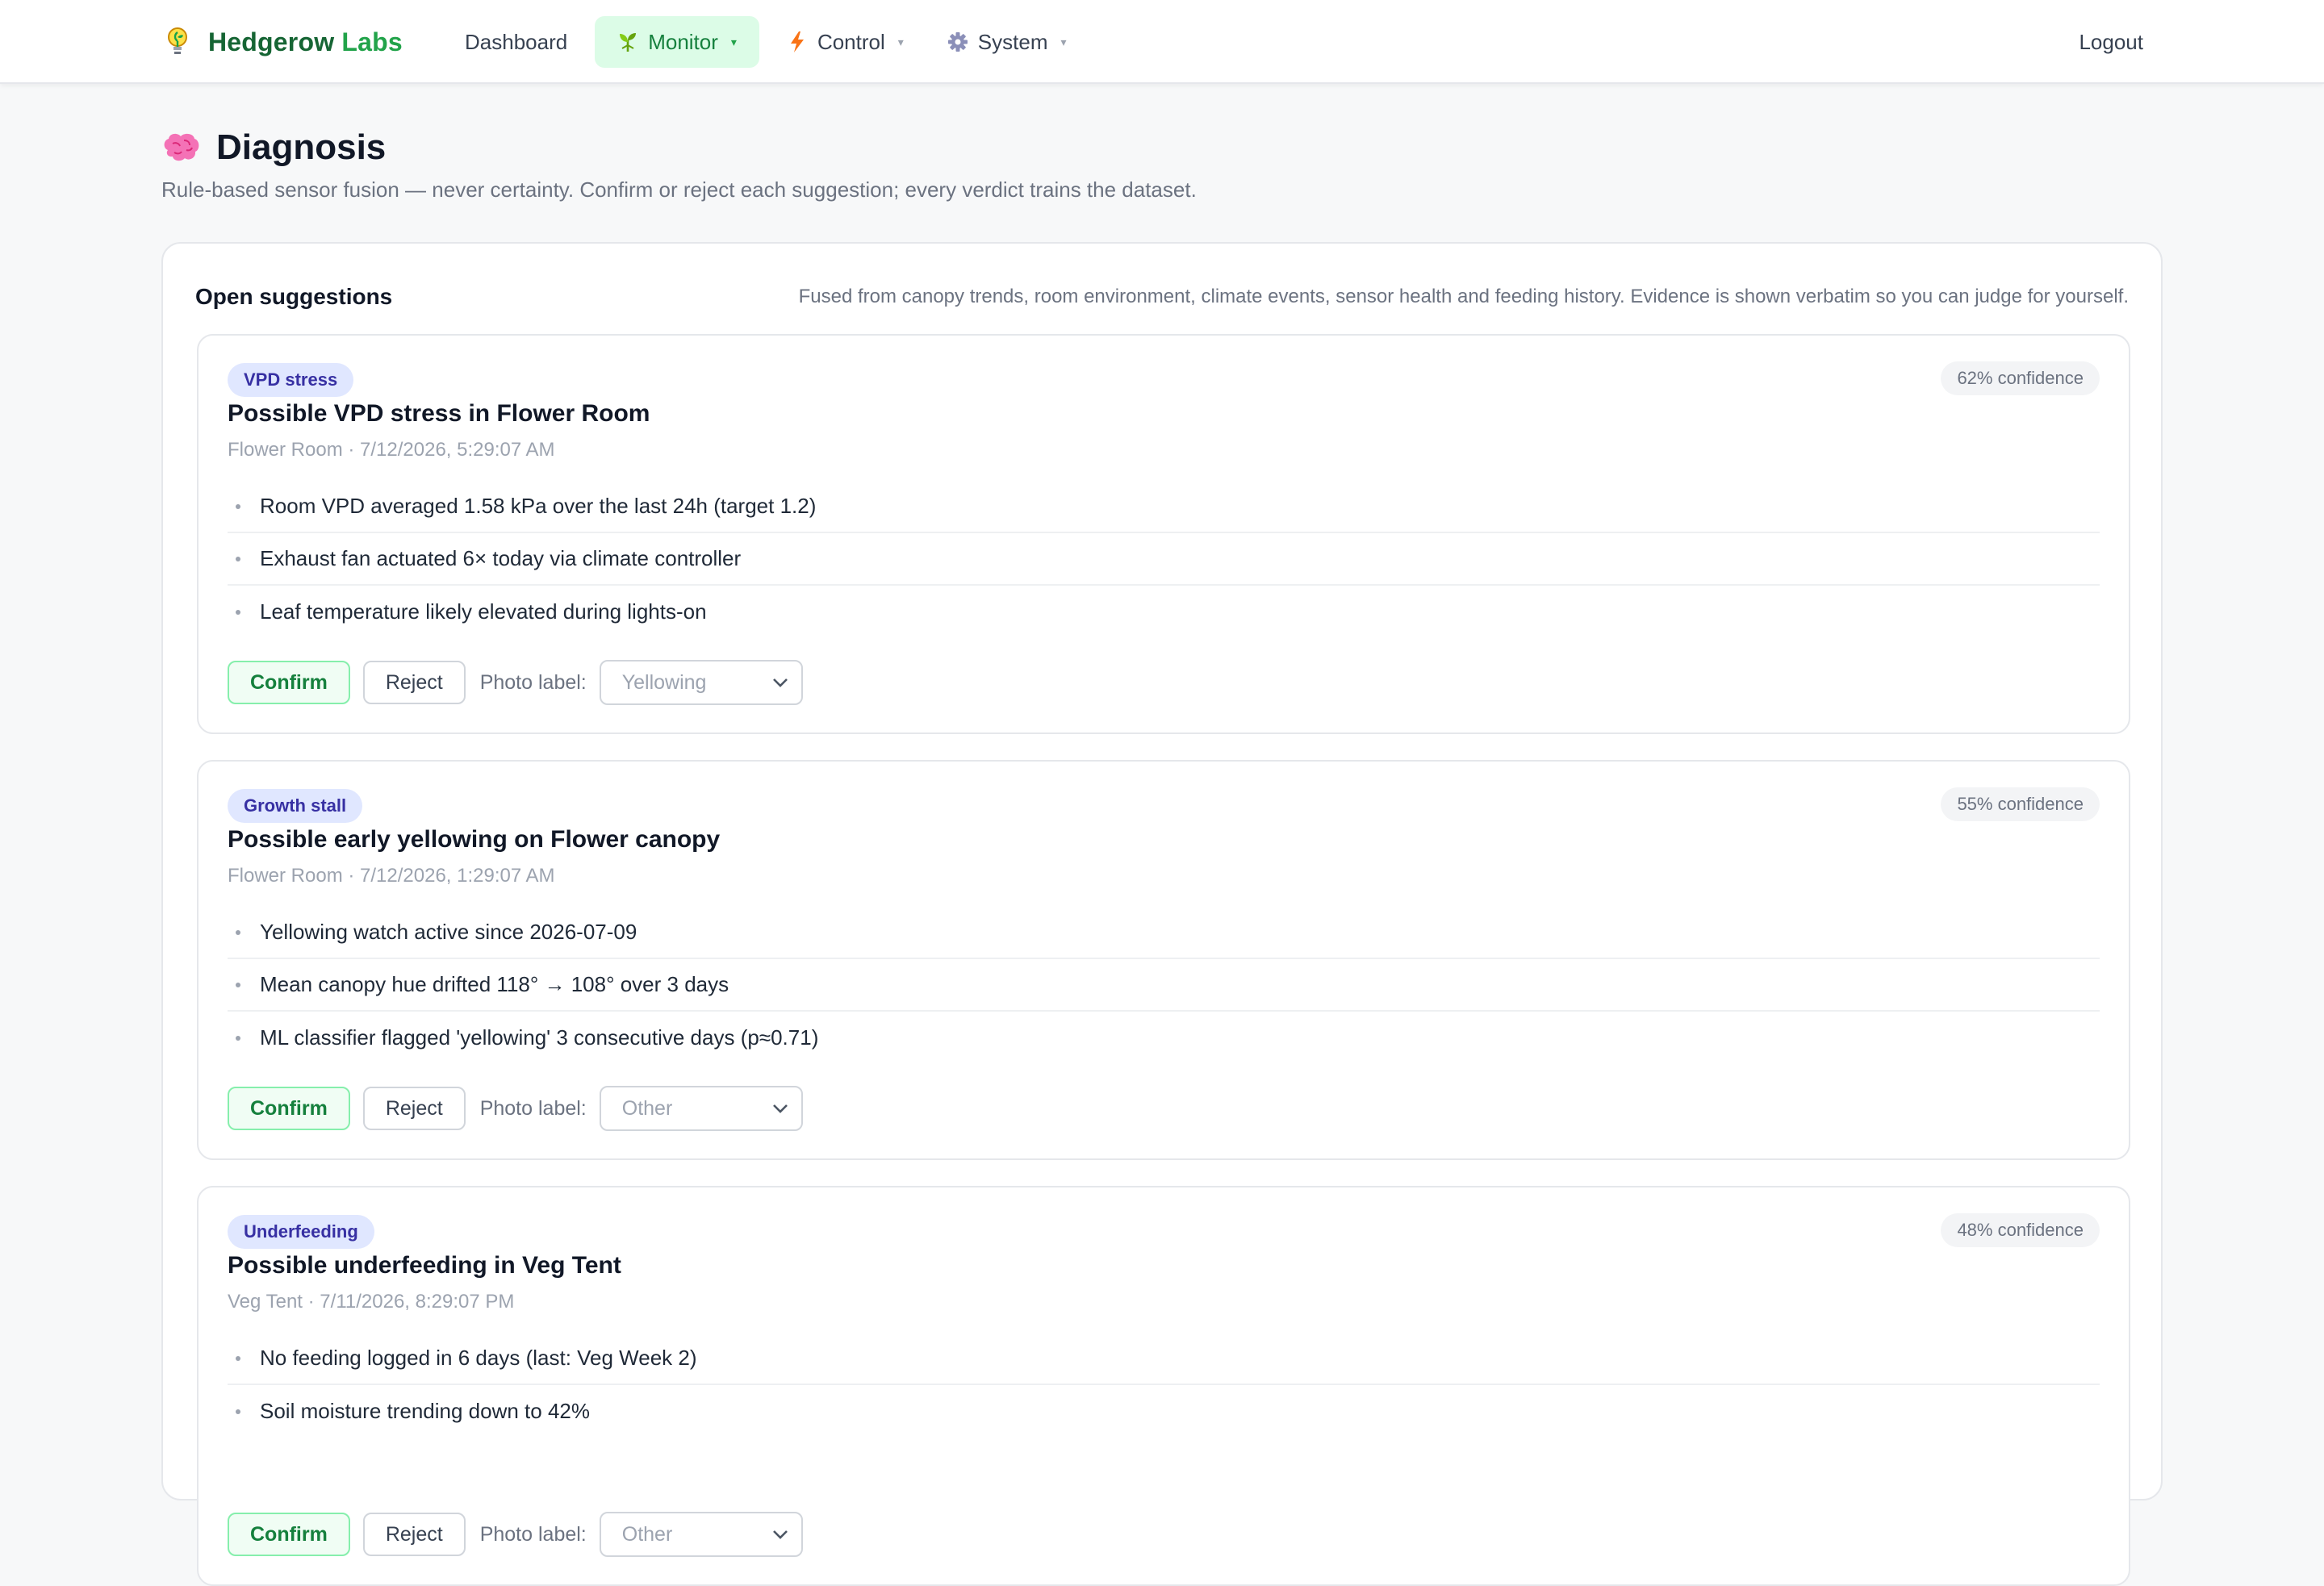  Describe the element at coordinates (1012, 41) in the screenshot. I see `nav-system-label: System` at that location.